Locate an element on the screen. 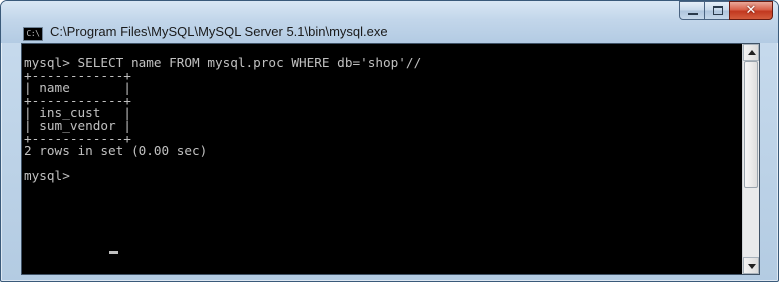 This screenshot has width=779, height=282. close-icon: ✕ is located at coordinates (751, 10).